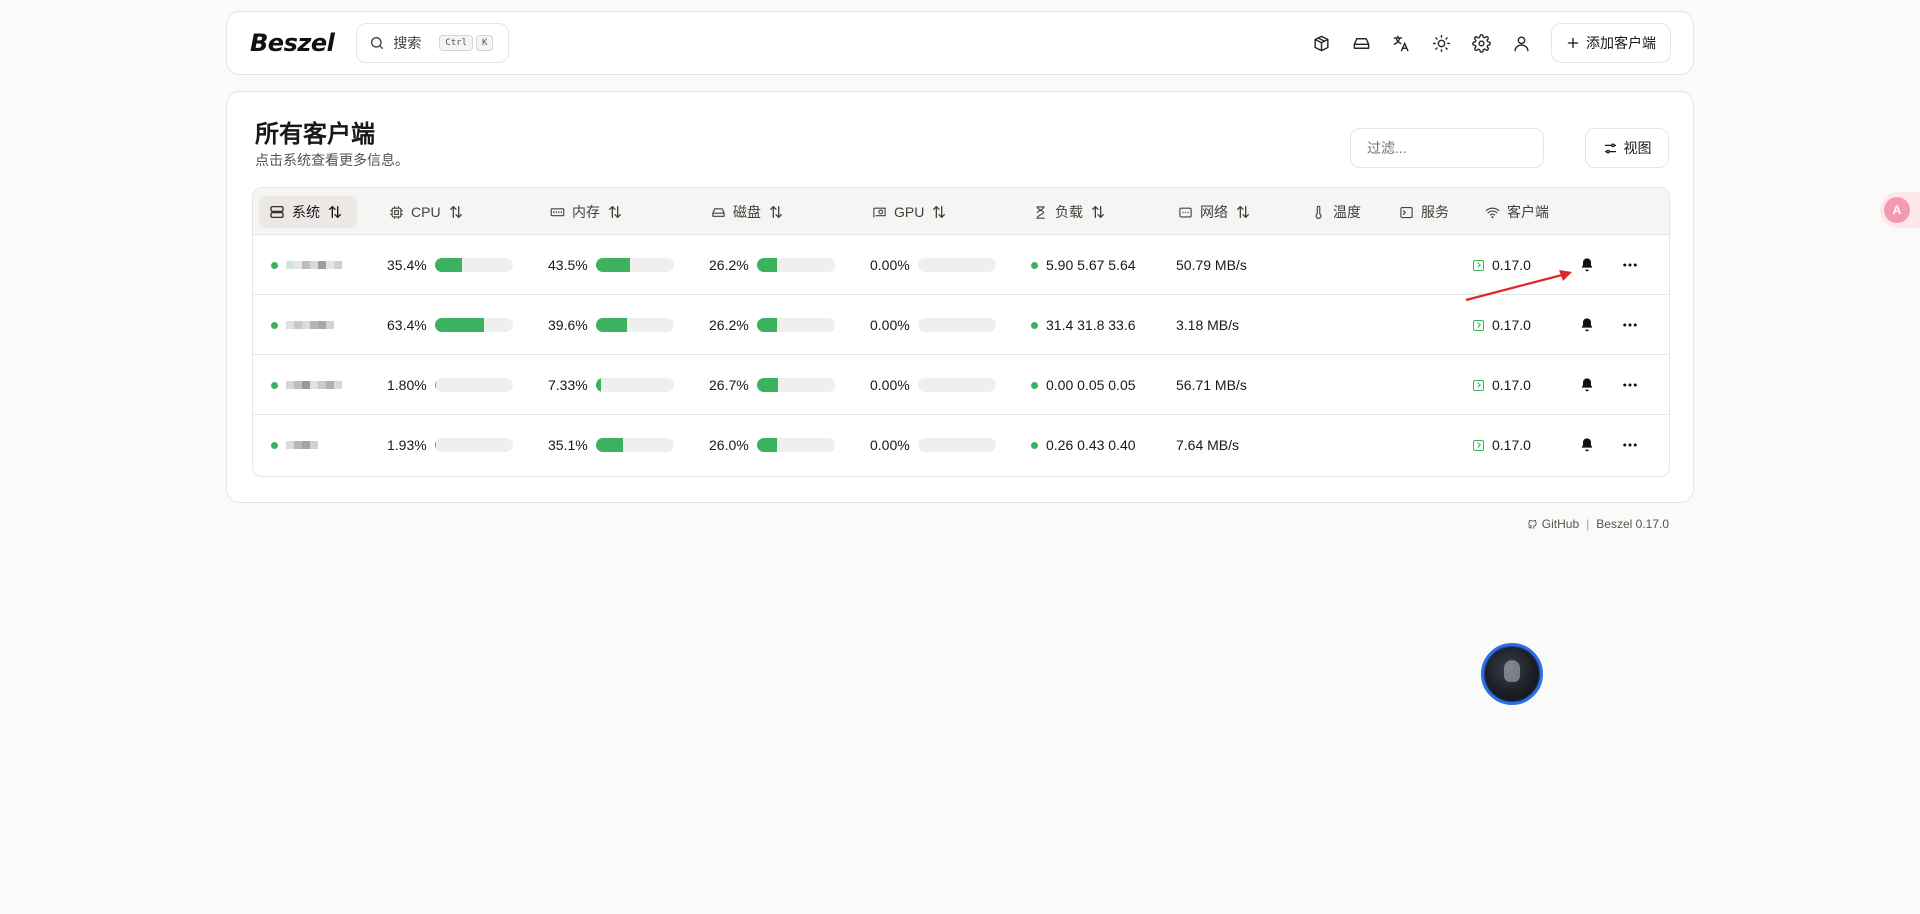 The image size is (1920, 914). What do you see at coordinates (890, 325) in the screenshot?
I see `gpu-value: 0.00%` at bounding box center [890, 325].